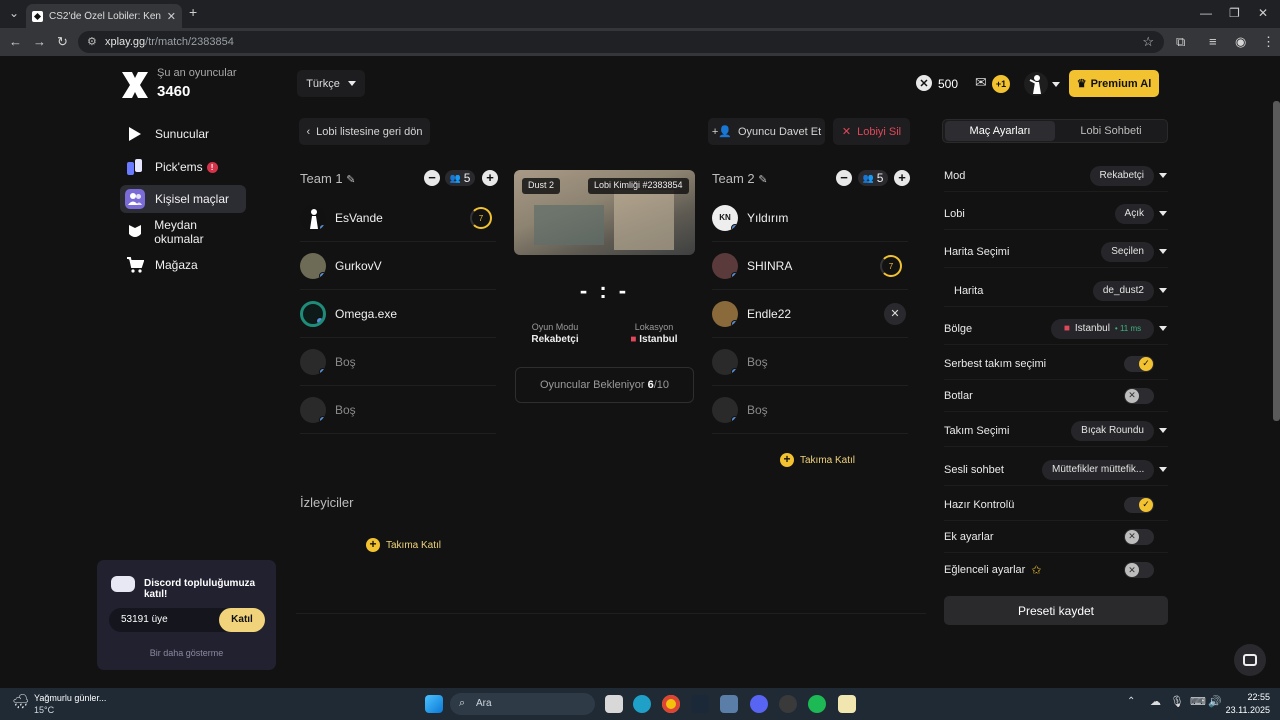  Describe the element at coordinates (638, 186) in the screenshot. I see `lobby-id-tag: Lobi Kimliği #2383854` at that location.